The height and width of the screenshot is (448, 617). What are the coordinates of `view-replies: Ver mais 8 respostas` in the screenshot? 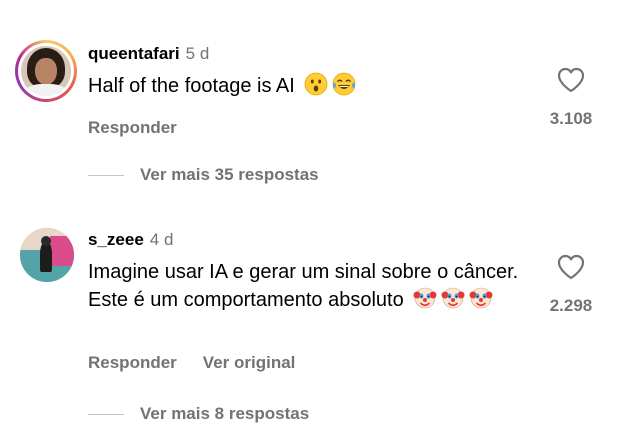 It's located at (198, 414).